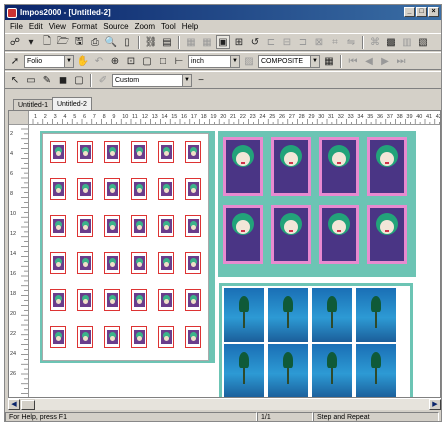  Describe the element at coordinates (127, 42) in the screenshot. I see `page-icon: ▯` at that location.